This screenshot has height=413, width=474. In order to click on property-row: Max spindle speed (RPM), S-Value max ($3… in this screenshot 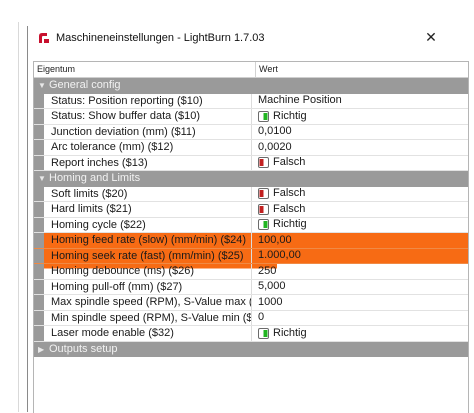, I will do `click(251, 303)`.